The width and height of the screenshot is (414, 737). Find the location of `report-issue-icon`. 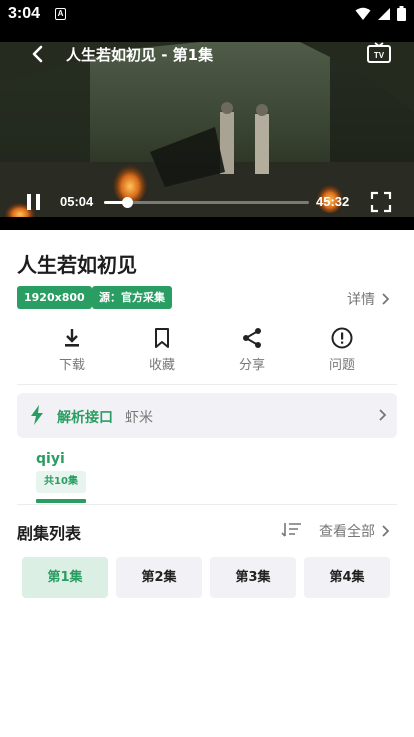

report-issue-icon is located at coordinates (342, 338).